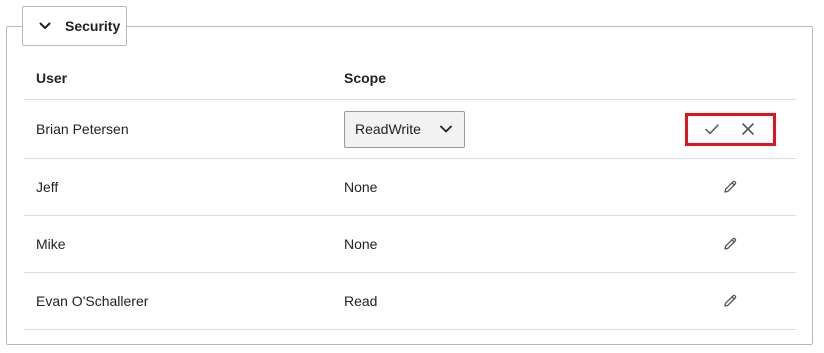 The width and height of the screenshot is (824, 353). I want to click on column-header-scope: Scope, so click(365, 78).